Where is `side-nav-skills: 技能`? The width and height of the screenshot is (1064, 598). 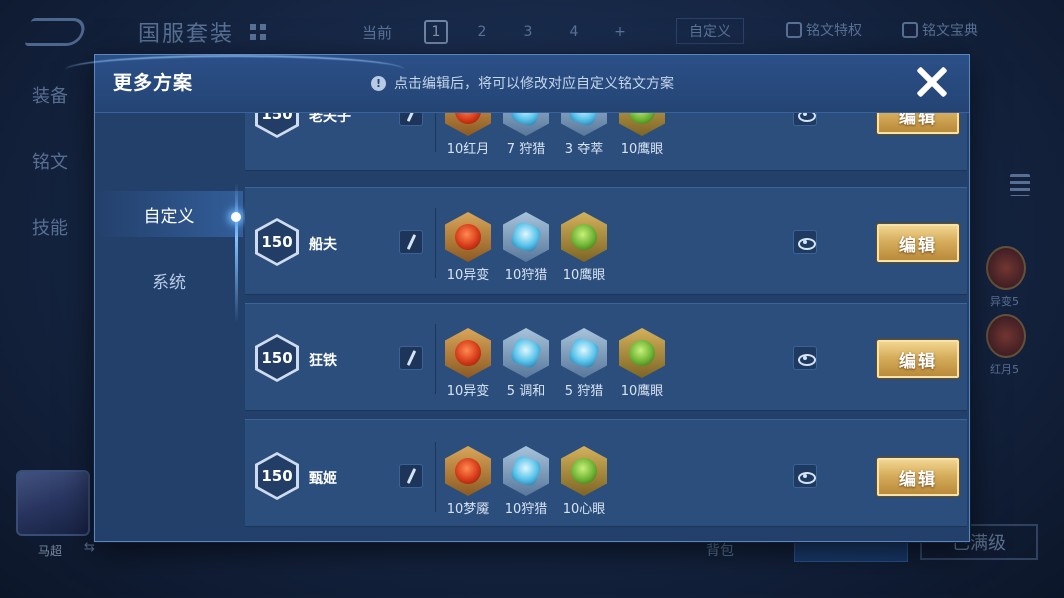
side-nav-skills: 技能 is located at coordinates (50, 227).